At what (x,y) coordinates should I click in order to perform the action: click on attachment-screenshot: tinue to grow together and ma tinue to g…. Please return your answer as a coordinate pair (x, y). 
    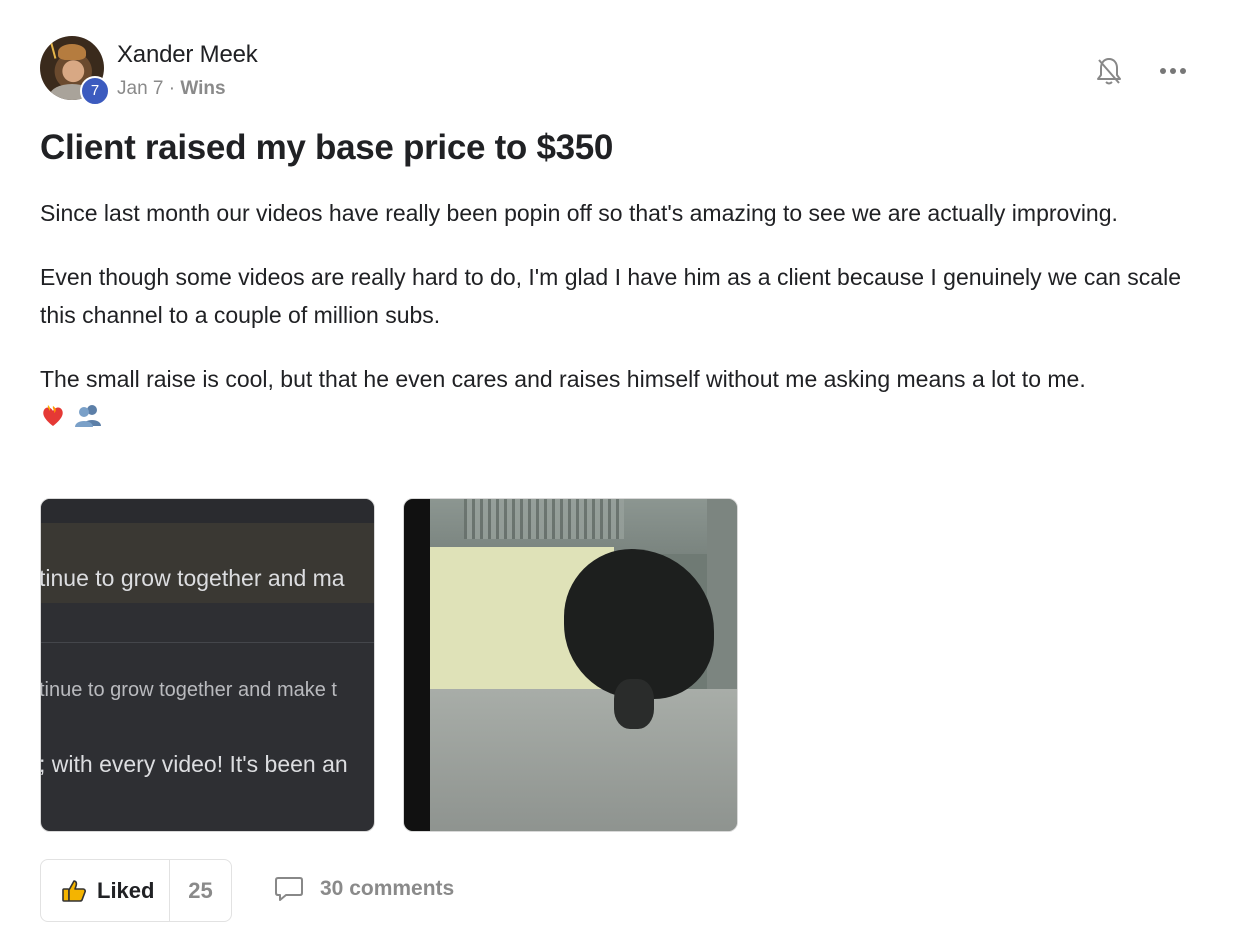
    Looking at the image, I should click on (207, 665).